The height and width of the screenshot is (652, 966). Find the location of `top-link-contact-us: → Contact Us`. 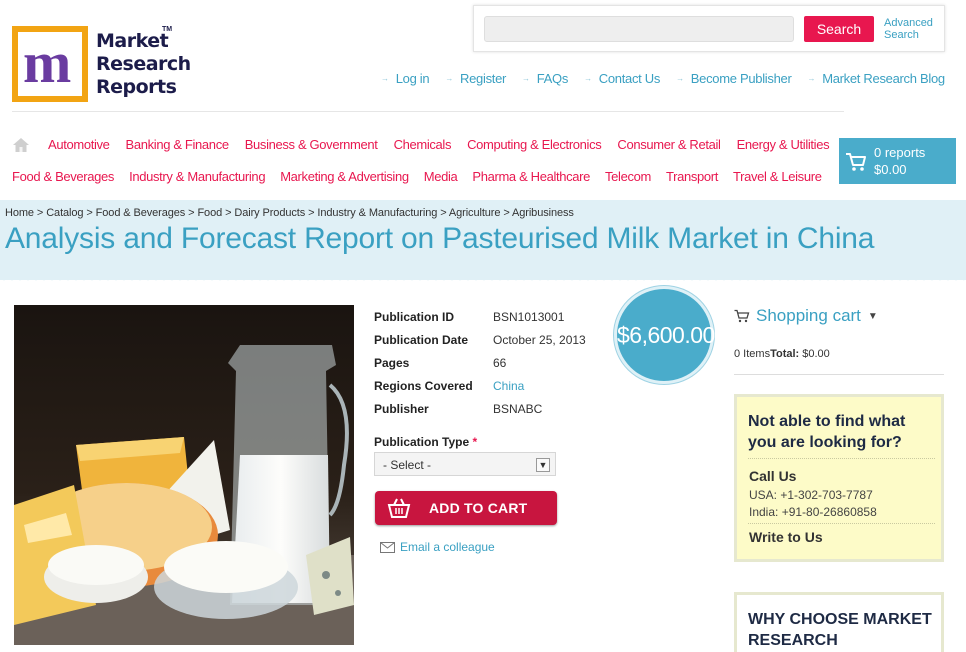

top-link-contact-us: → Contact Us is located at coordinates (622, 78).